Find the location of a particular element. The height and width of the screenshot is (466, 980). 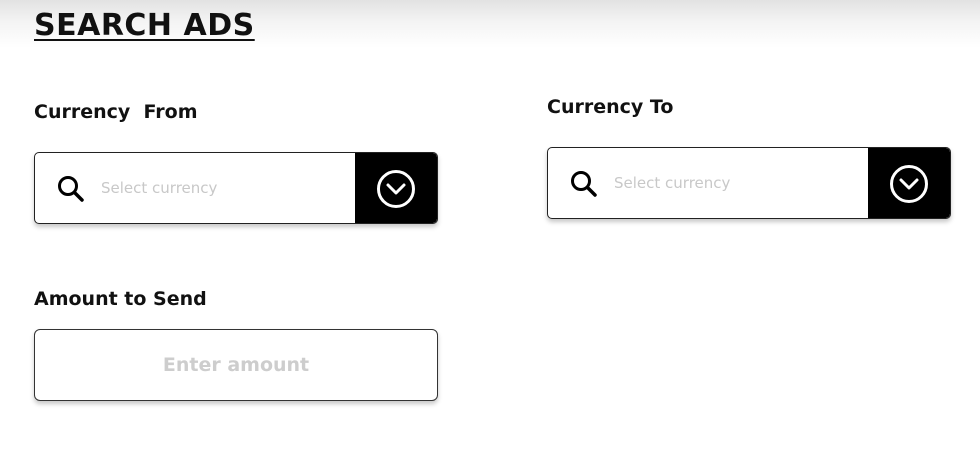

currency-from-select is located at coordinates (236, 188).